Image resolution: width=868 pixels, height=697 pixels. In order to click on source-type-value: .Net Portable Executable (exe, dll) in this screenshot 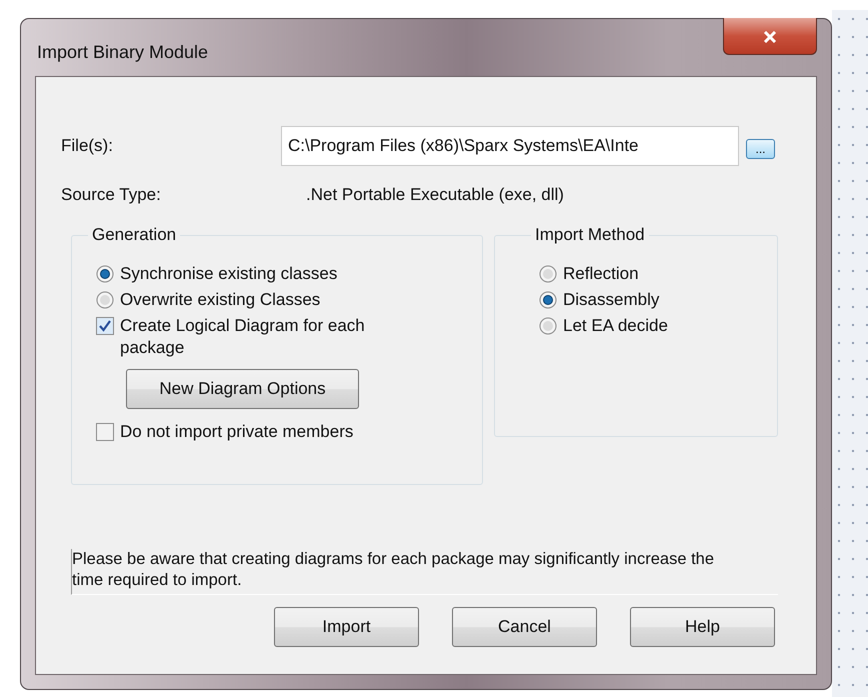, I will do `click(435, 195)`.